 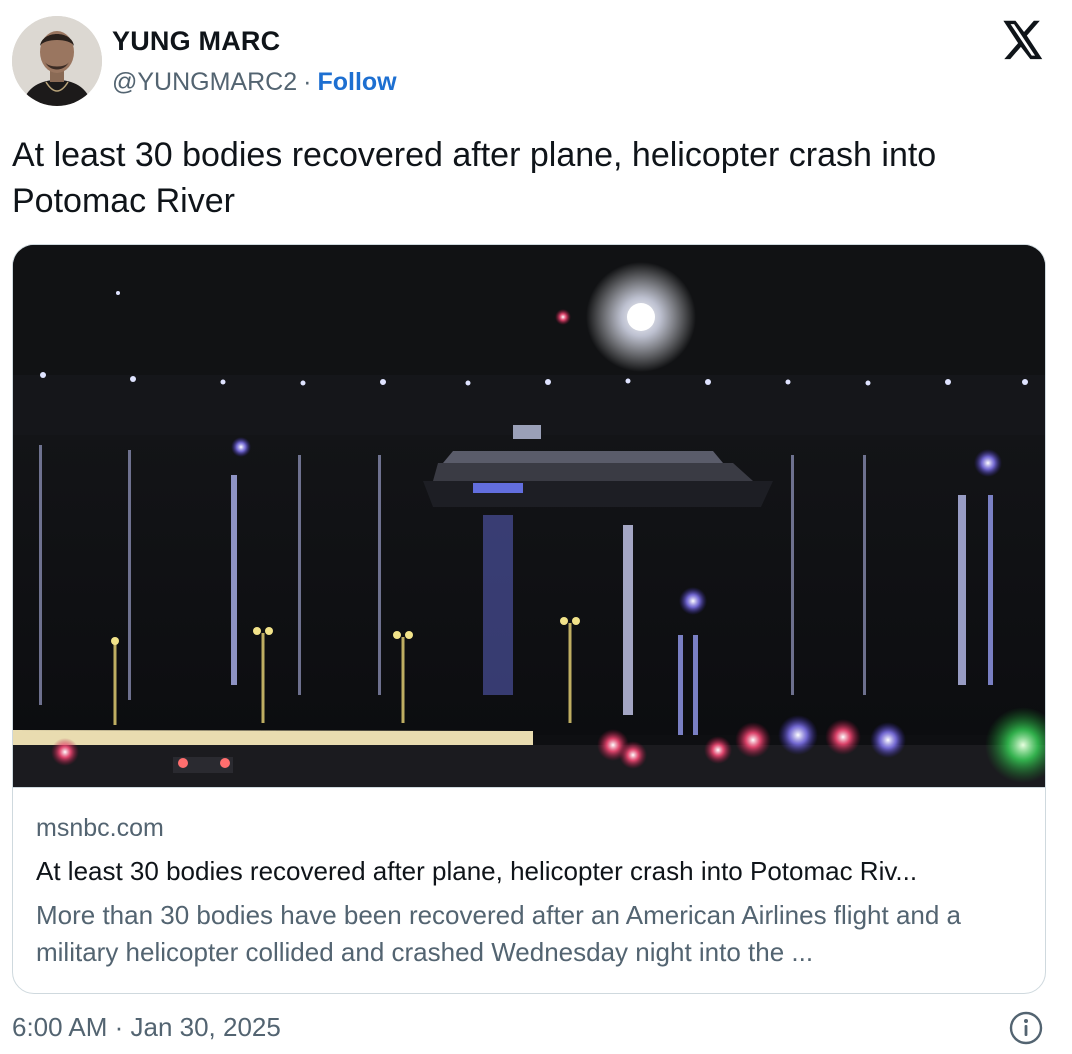 I want to click on avatar-image, so click(x=57, y=61).